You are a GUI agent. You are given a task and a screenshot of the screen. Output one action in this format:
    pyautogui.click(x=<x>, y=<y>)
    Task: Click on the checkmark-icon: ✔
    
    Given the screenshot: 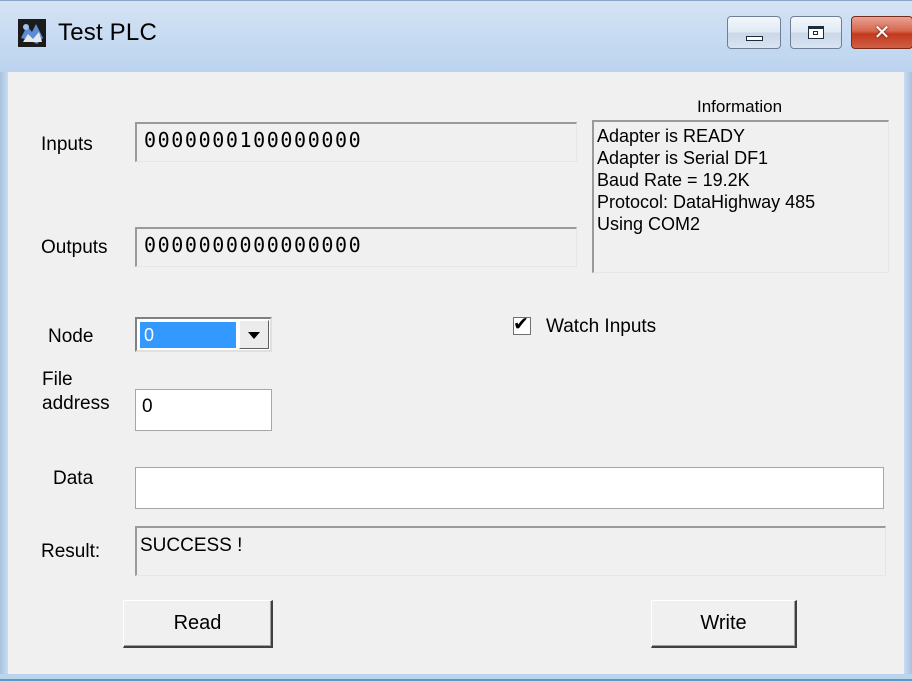 What is the action you would take?
    pyautogui.click(x=521, y=324)
    